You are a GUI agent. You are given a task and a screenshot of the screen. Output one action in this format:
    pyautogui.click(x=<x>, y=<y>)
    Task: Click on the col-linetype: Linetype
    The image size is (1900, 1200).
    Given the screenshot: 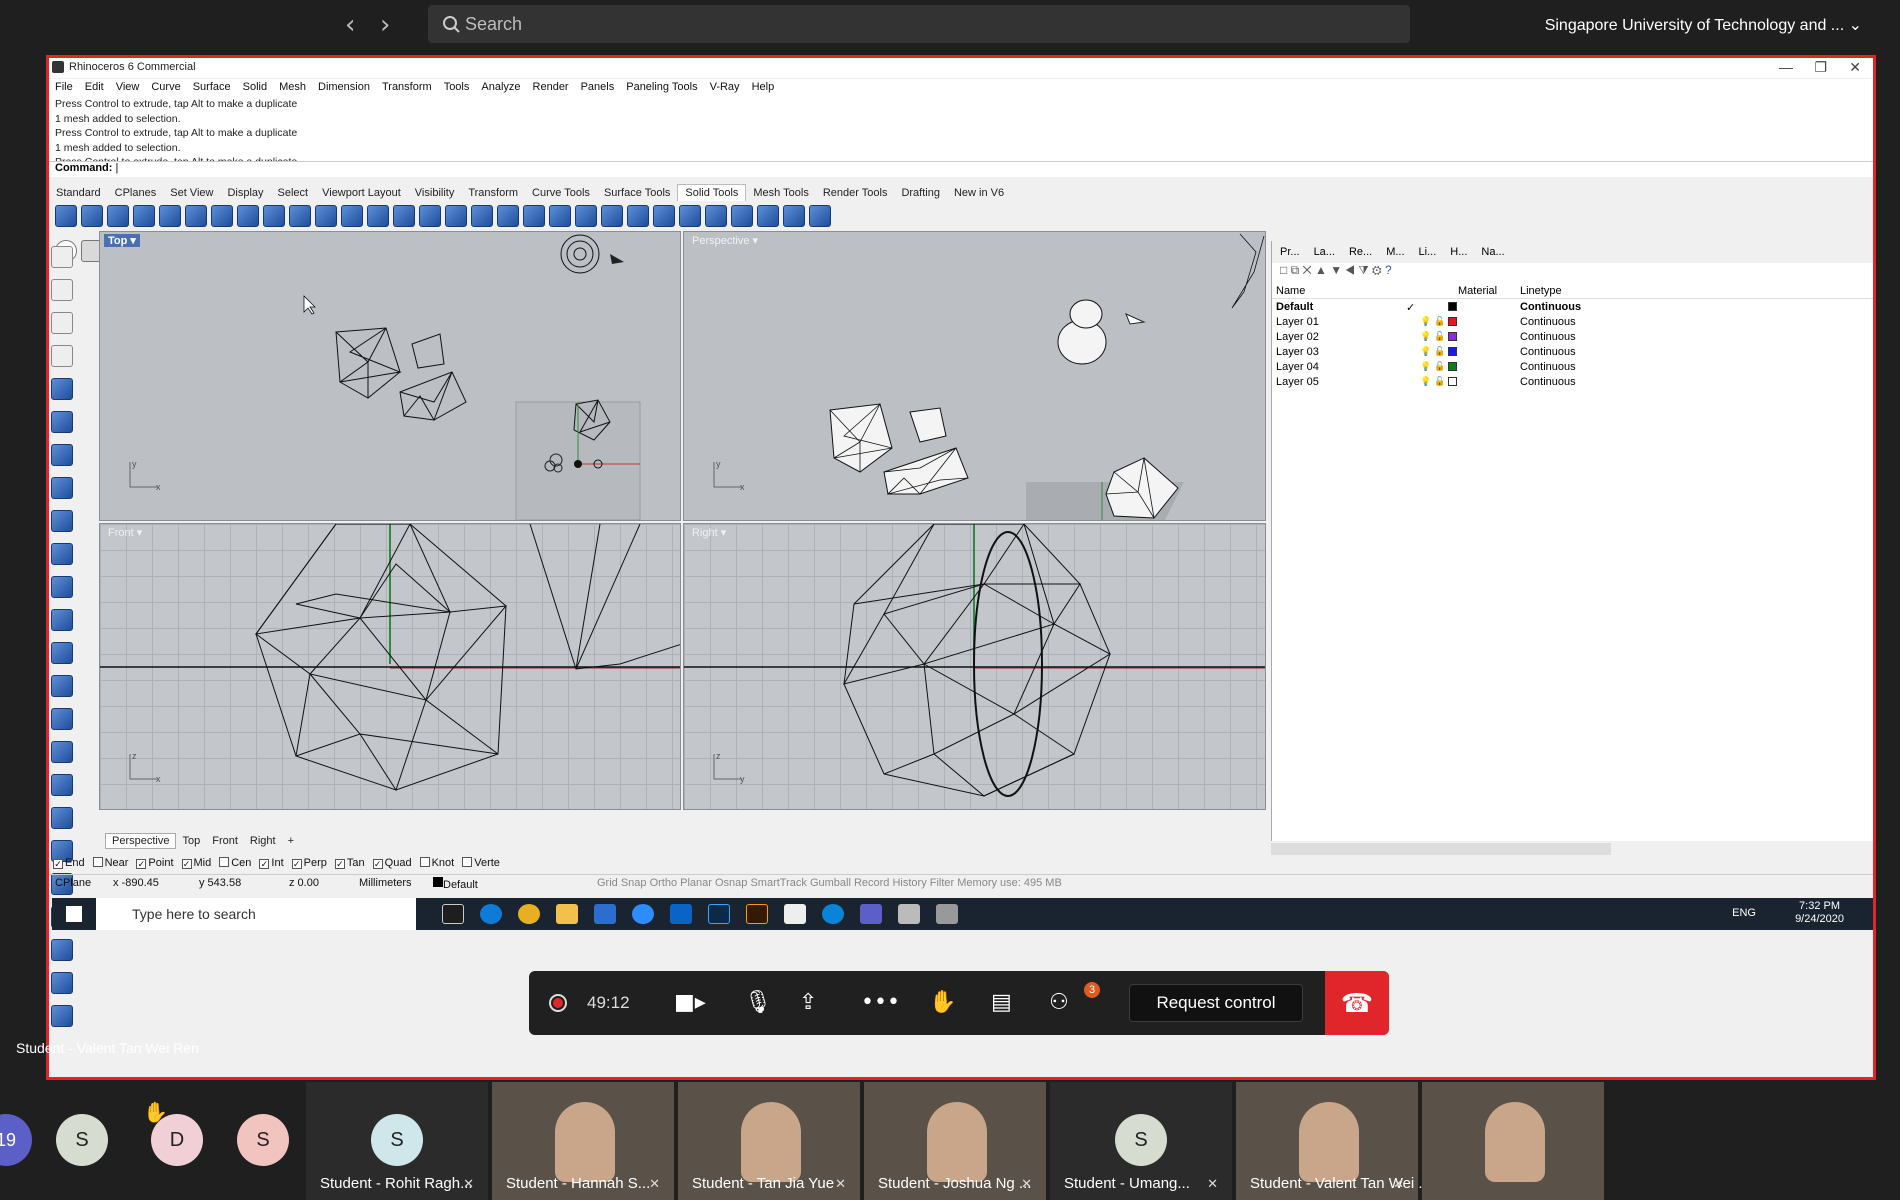 What is the action you would take?
    pyautogui.click(x=1541, y=291)
    